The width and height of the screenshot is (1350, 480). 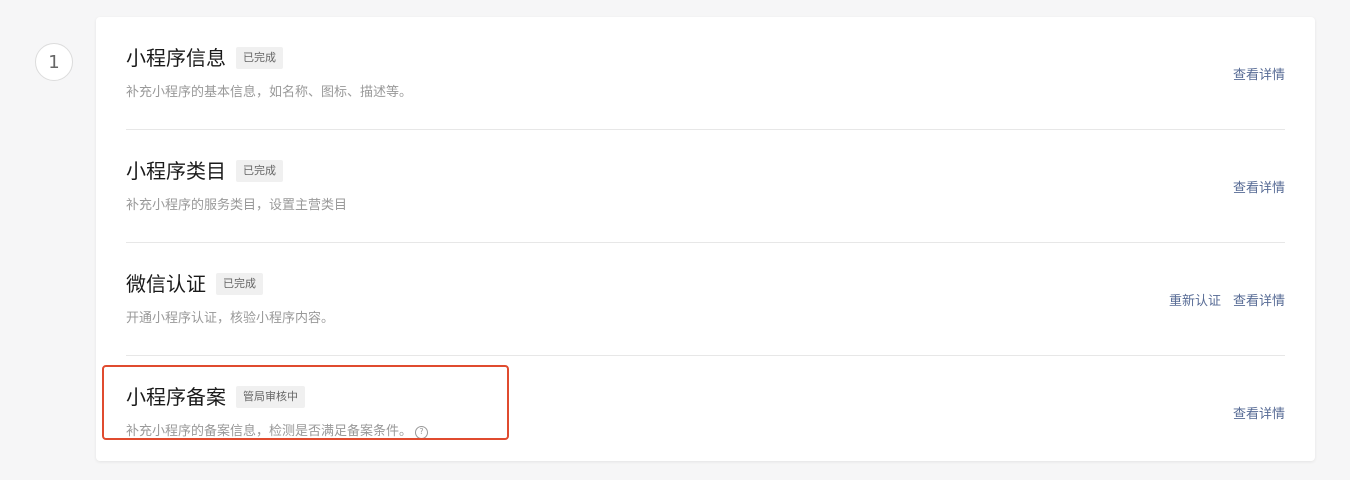 I want to click on row-description-text: 补充小程序的基本信息，如名称、图标、描述等。, so click(x=269, y=92).